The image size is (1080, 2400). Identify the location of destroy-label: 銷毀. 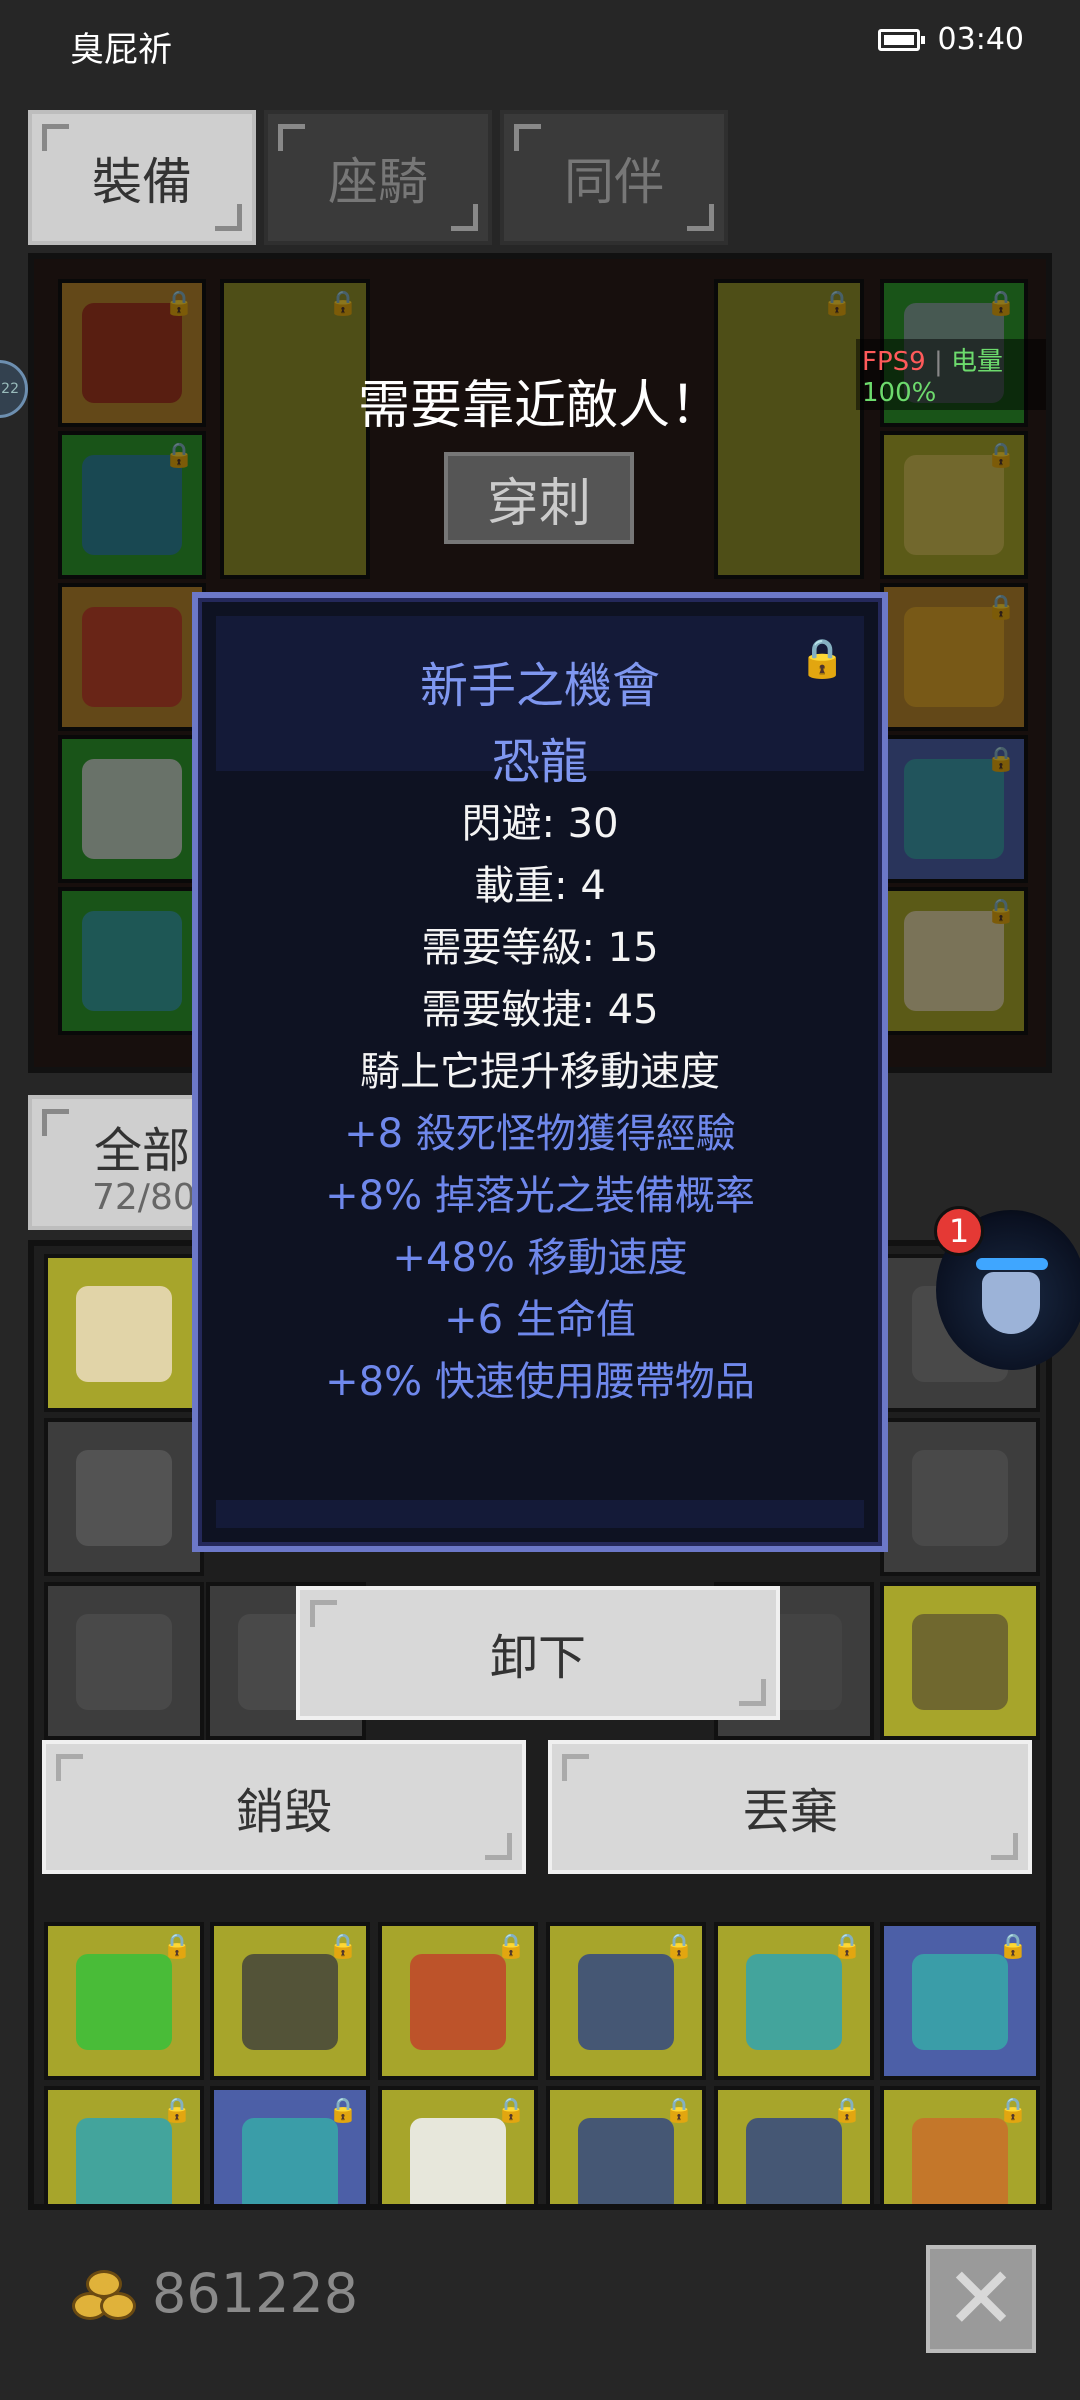
(283, 1812).